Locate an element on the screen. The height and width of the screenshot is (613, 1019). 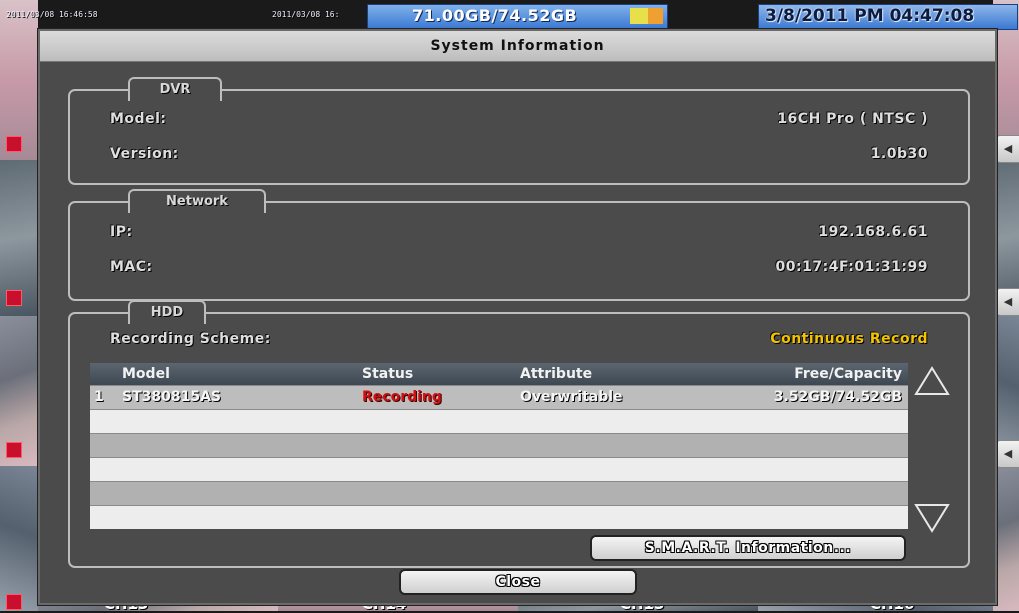
row-attribute: Overwritable is located at coordinates (571, 397).